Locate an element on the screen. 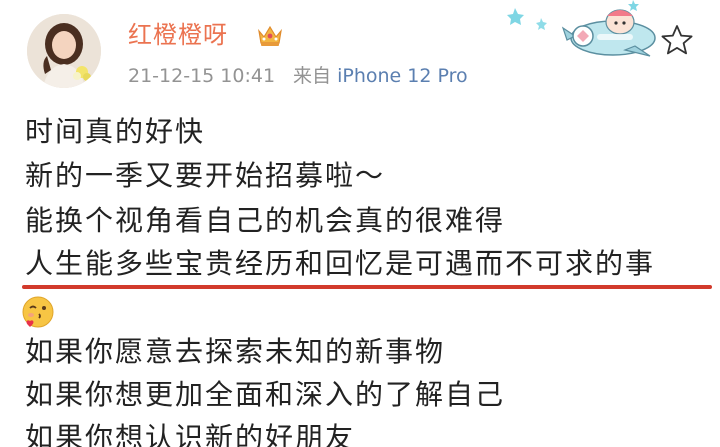 This screenshot has height=447, width=720. source-prefix: 来自 is located at coordinates (312, 76).